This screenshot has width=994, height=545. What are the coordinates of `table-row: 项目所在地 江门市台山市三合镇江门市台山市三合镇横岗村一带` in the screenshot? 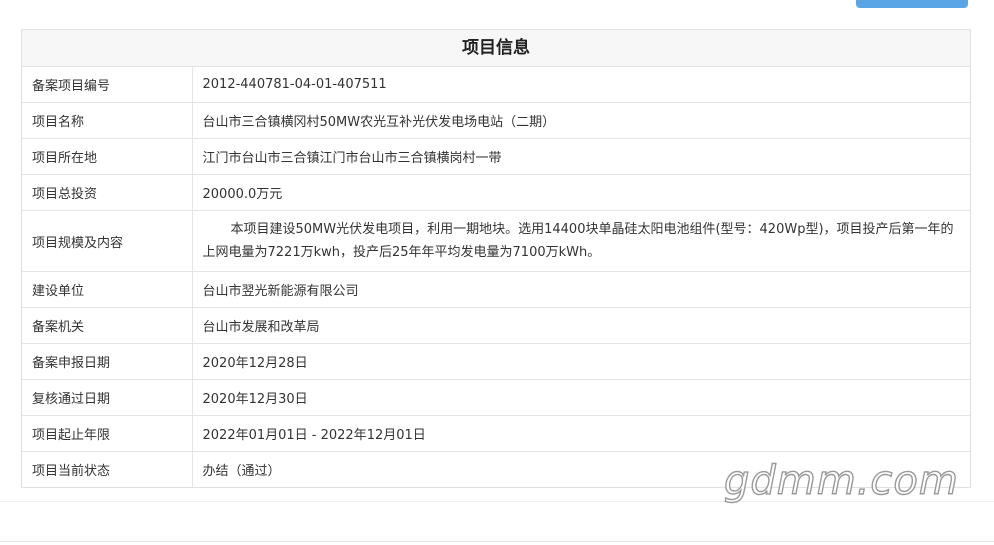 It's located at (496, 156).